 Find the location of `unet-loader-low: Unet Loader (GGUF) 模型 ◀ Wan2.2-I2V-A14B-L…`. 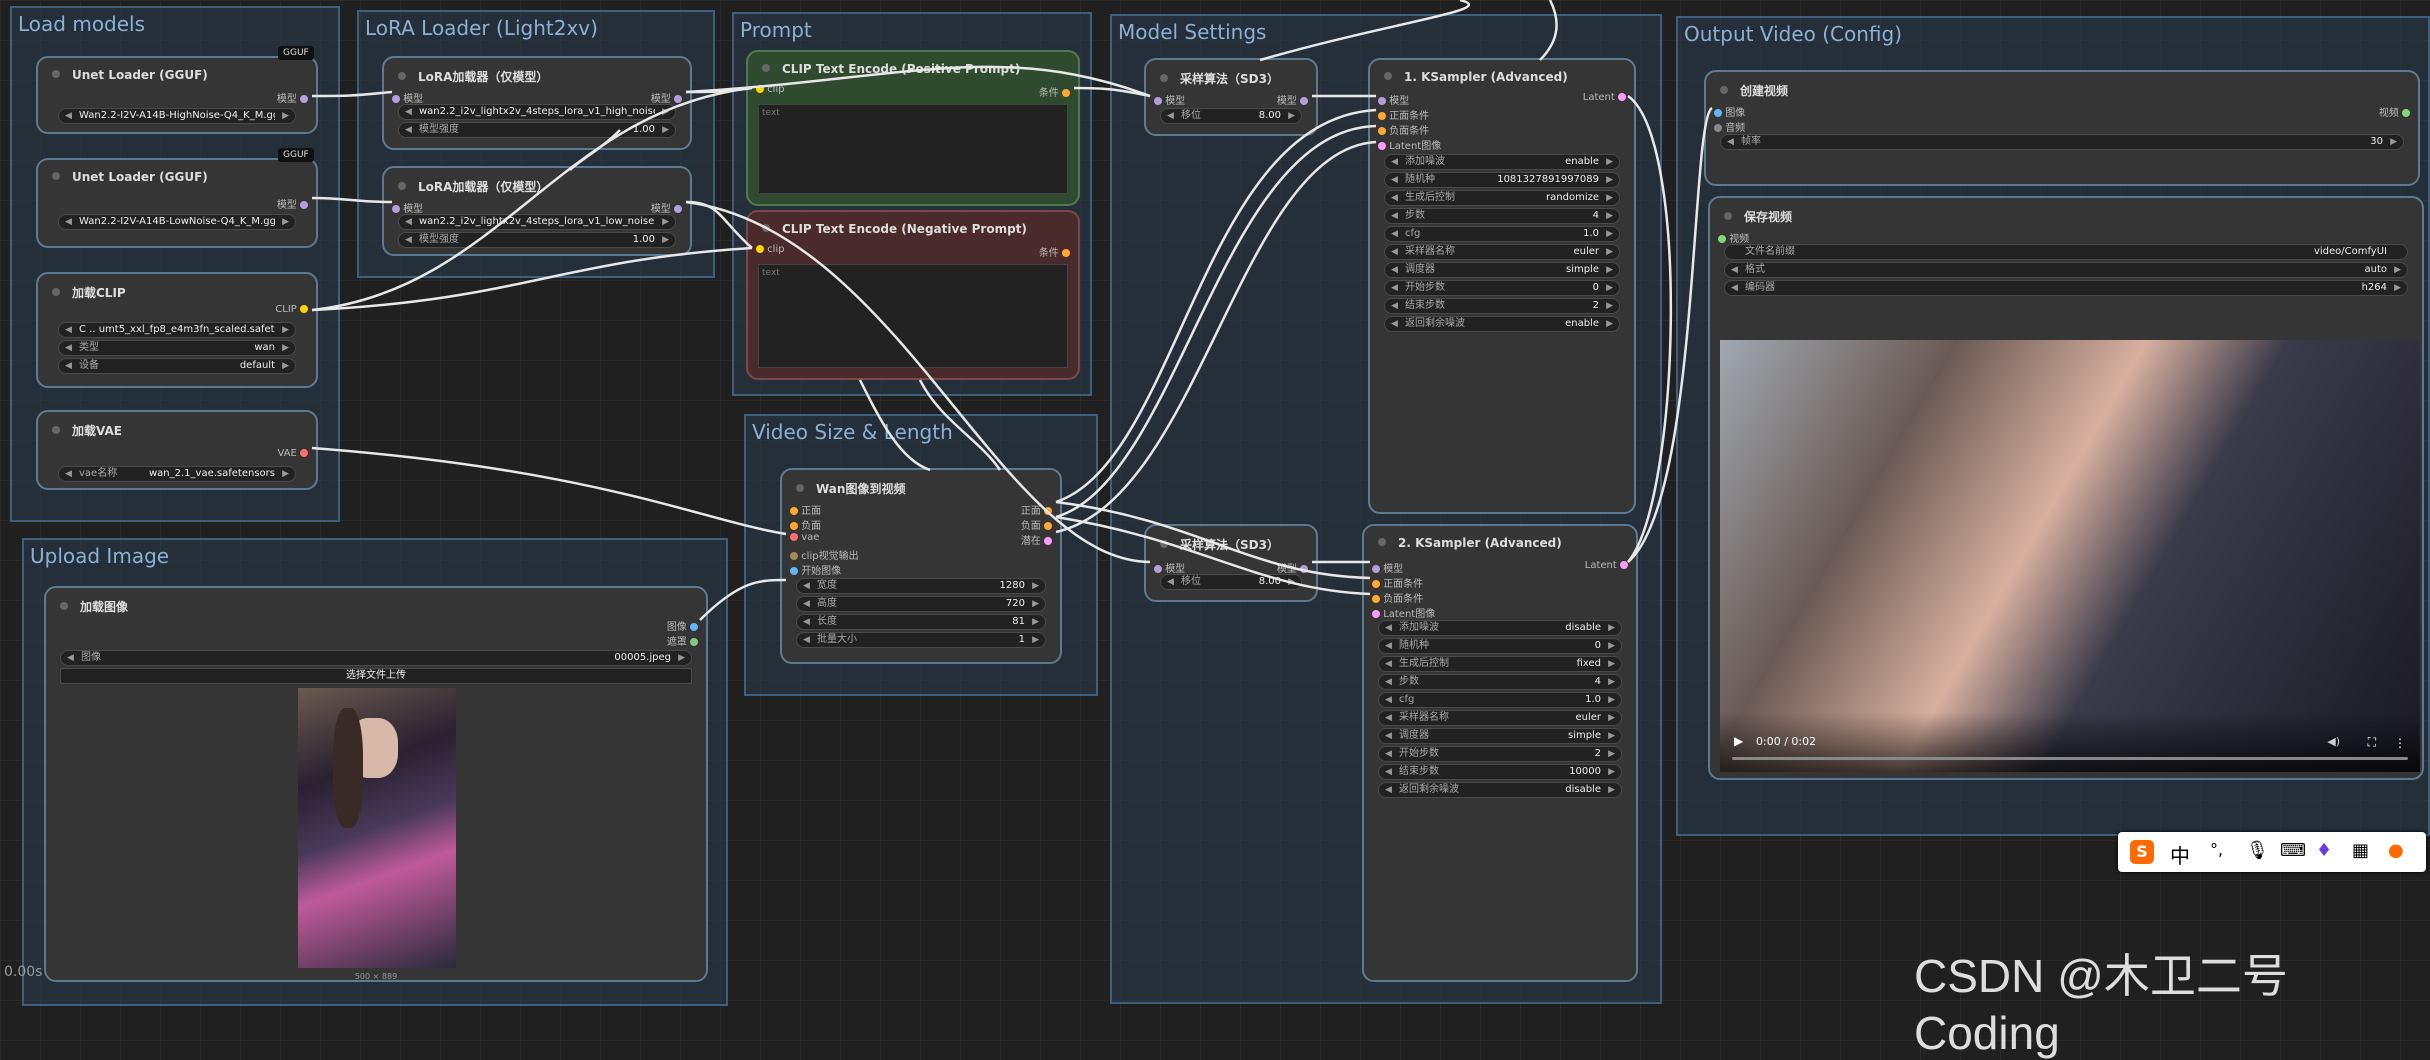

unet-loader-low: Unet Loader (GGUF) 模型 ◀ Wan2.2-I2V-A14B-L… is located at coordinates (177, 203).